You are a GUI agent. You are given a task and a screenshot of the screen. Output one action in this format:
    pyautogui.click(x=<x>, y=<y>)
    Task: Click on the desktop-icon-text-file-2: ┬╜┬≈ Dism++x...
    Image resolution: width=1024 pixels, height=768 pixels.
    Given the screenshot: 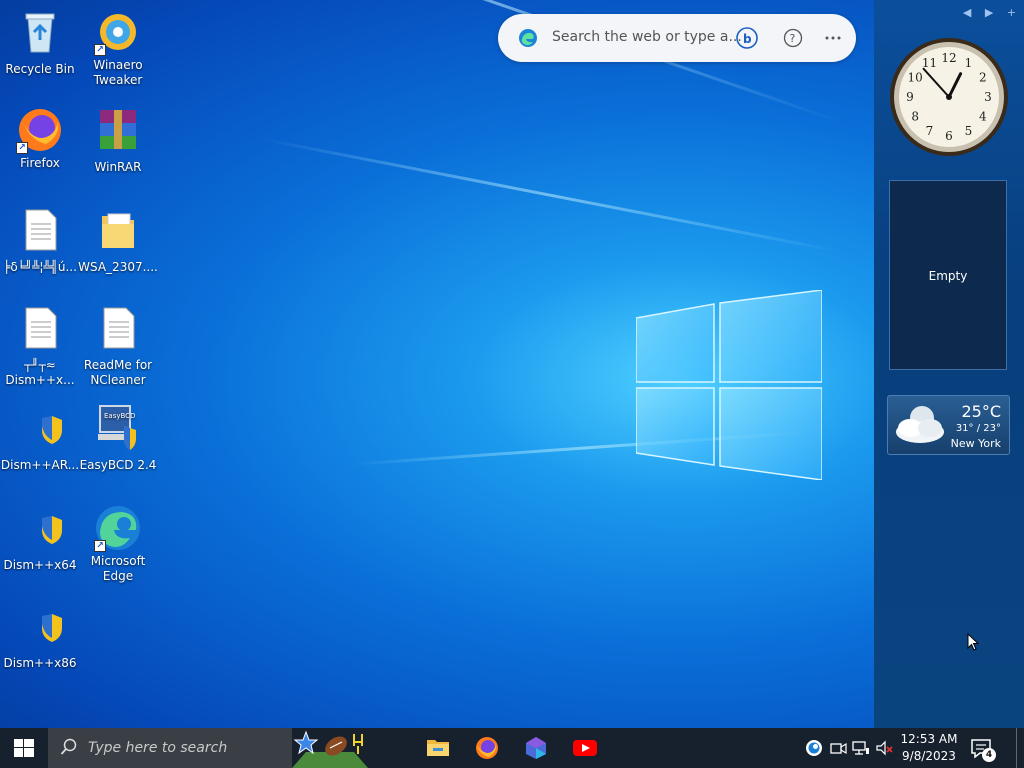 What is the action you would take?
    pyautogui.click(x=40, y=346)
    